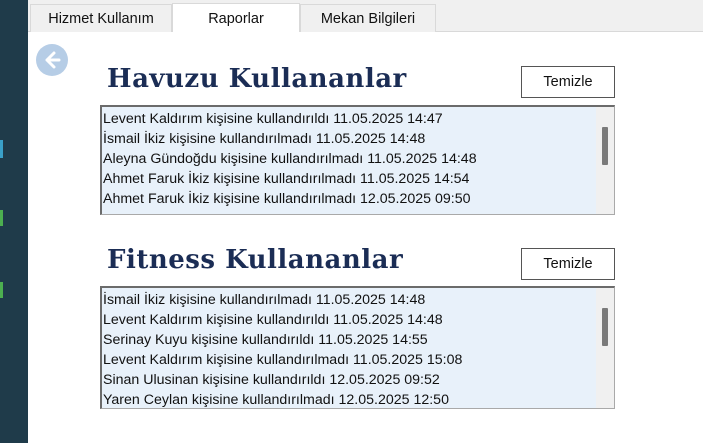  What do you see at coordinates (605, 327) in the screenshot?
I see `fitness-scroll-thumb` at bounding box center [605, 327].